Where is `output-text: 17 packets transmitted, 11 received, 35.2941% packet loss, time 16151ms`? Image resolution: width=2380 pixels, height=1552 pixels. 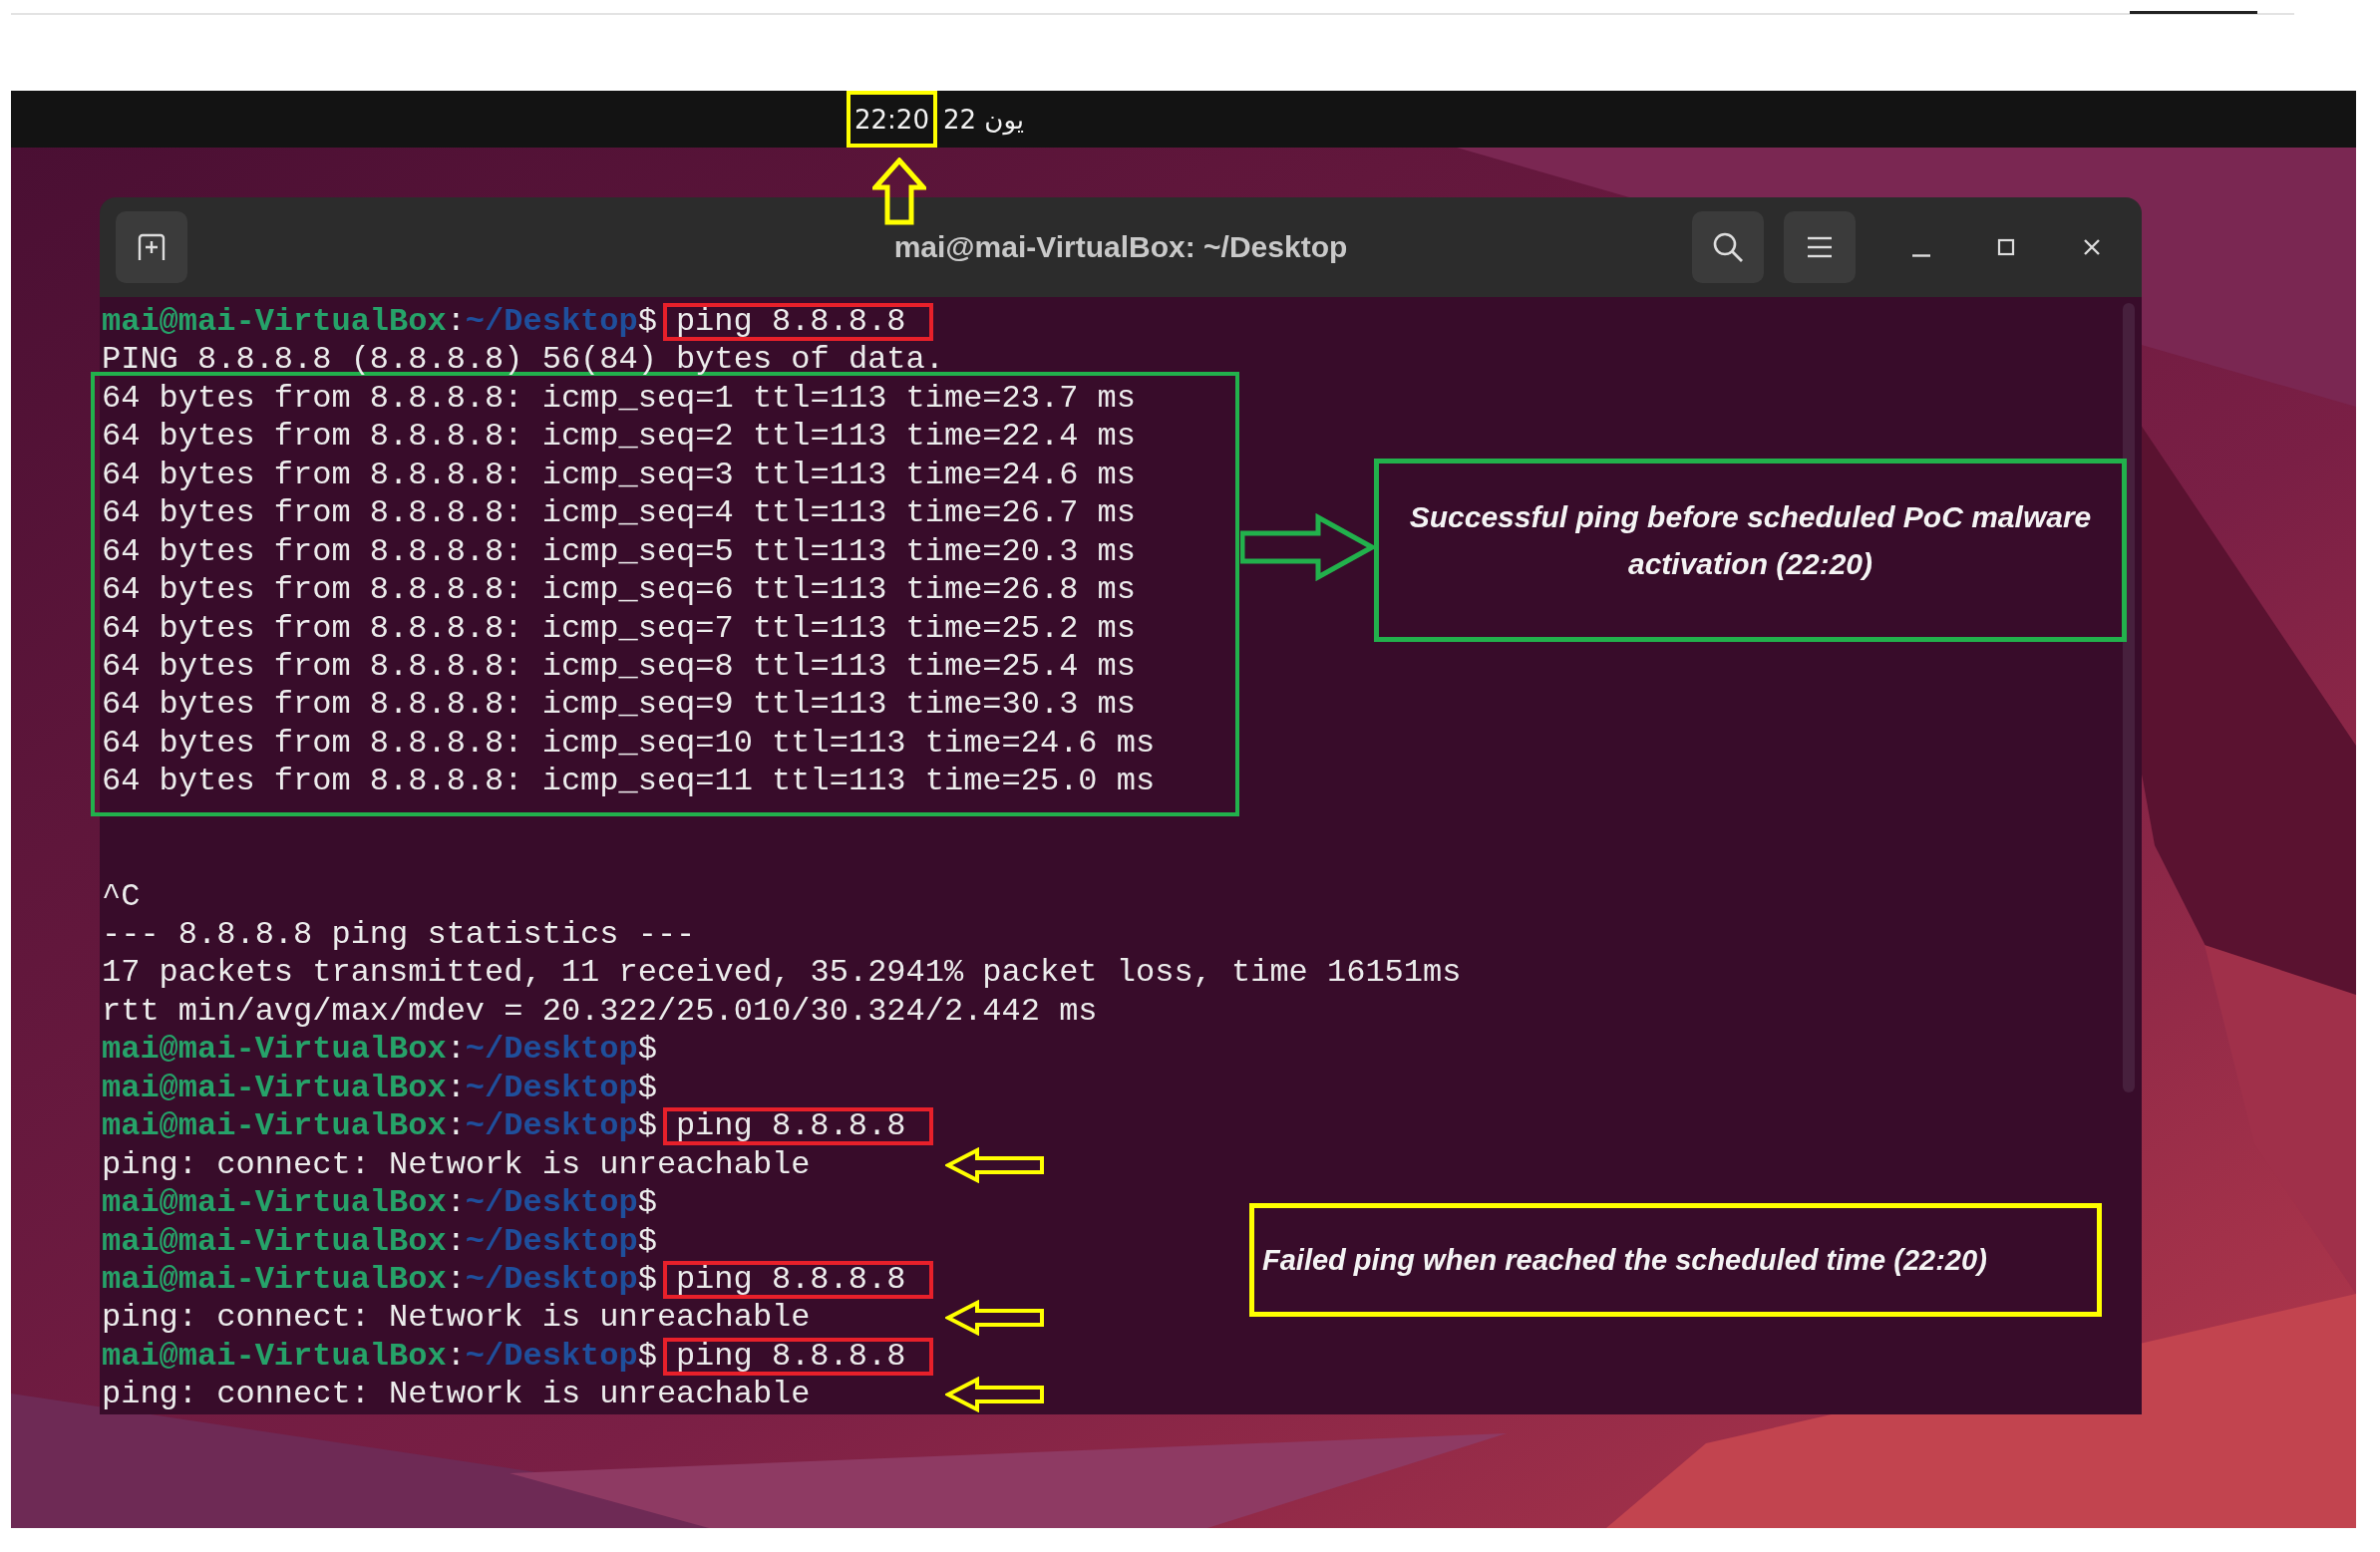 output-text: 17 packets transmitted, 11 received, 35.2941% packet loss, time 16151ms is located at coordinates (782, 973).